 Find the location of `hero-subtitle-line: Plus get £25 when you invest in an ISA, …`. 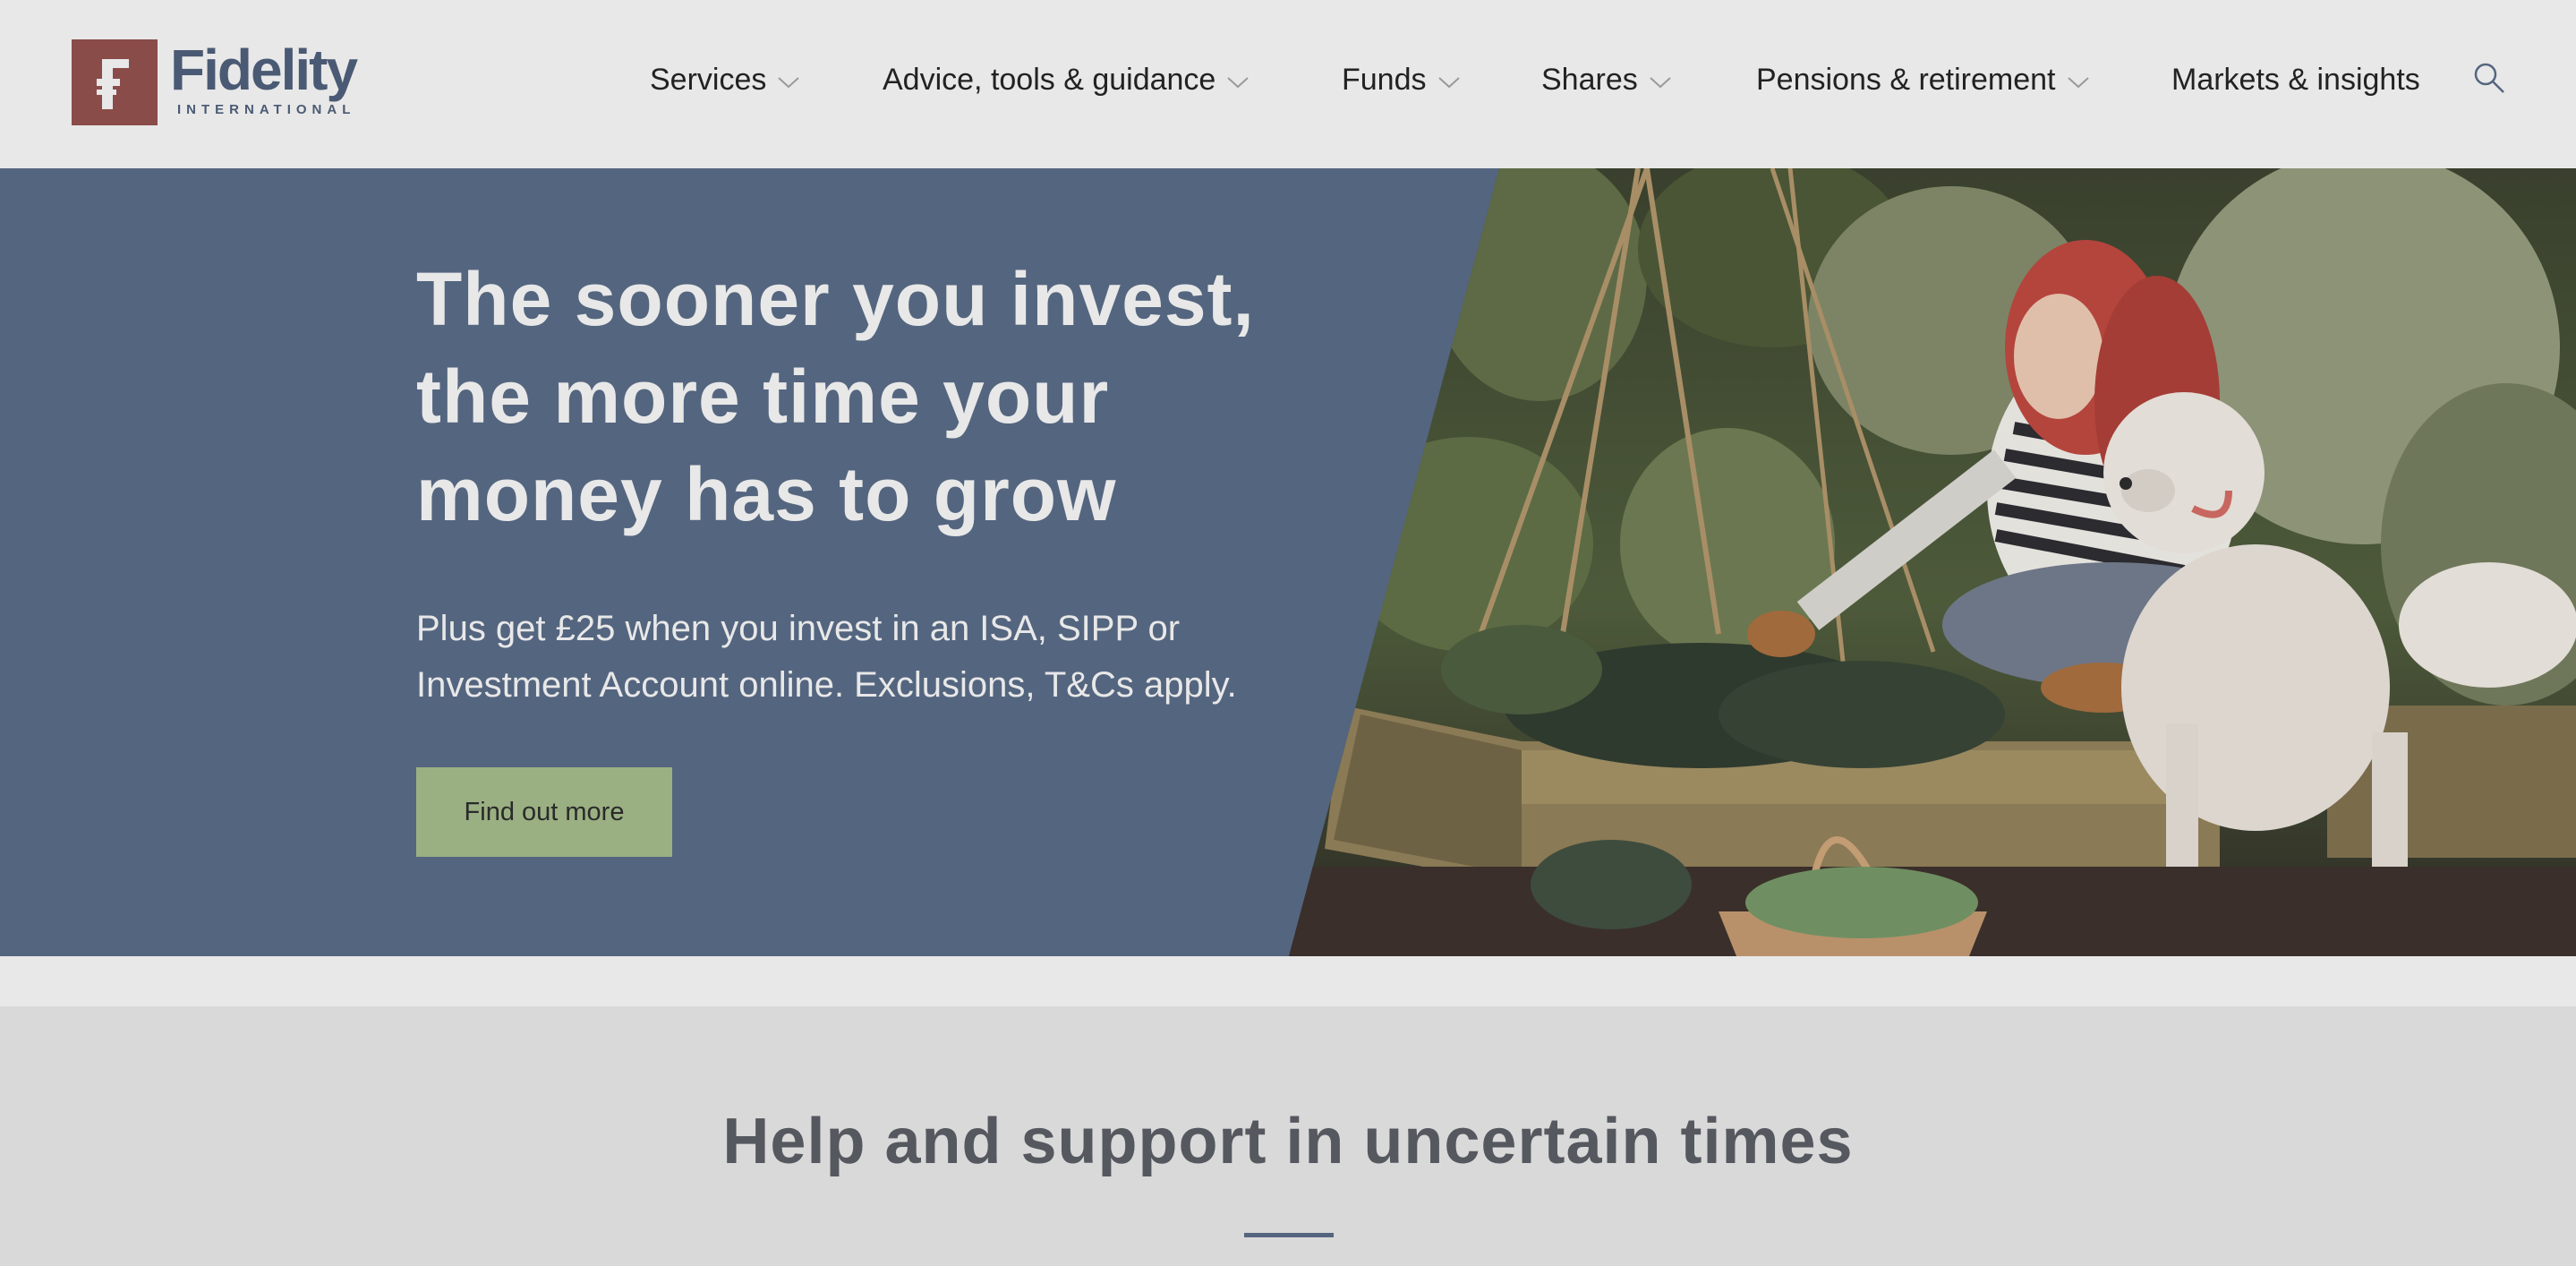

hero-subtitle-line: Plus get £25 when you invest in an ISA, … is located at coordinates (798, 628).